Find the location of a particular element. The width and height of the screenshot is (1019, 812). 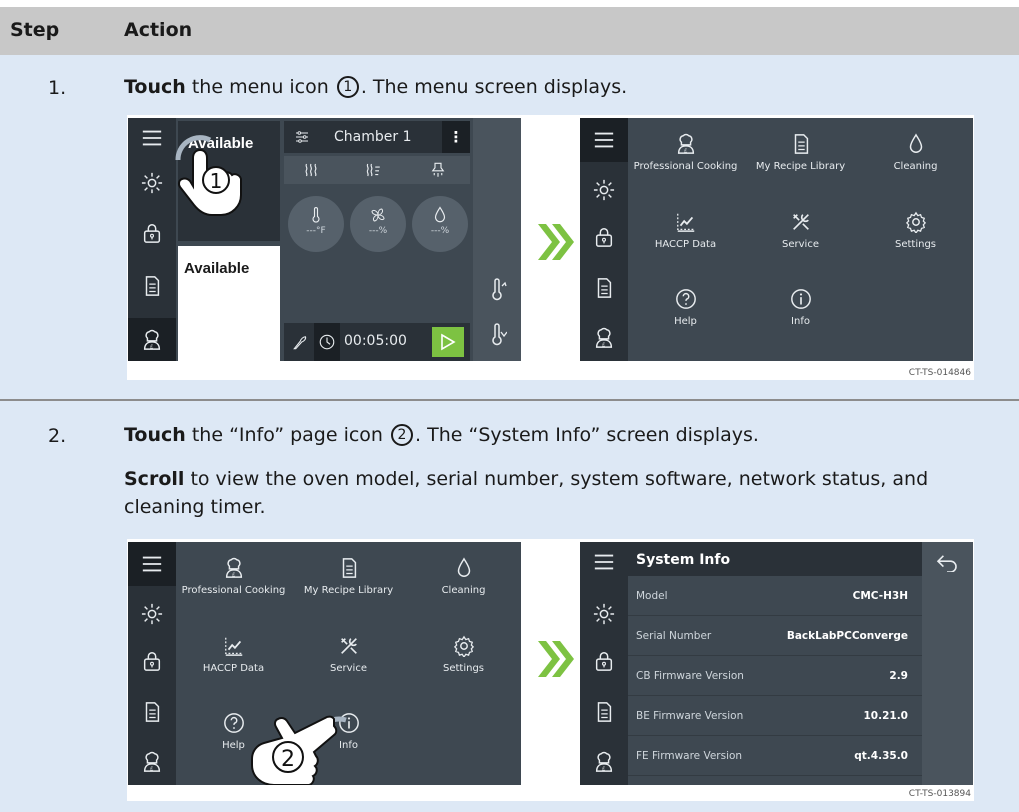

right-rail is located at coordinates (497, 239).